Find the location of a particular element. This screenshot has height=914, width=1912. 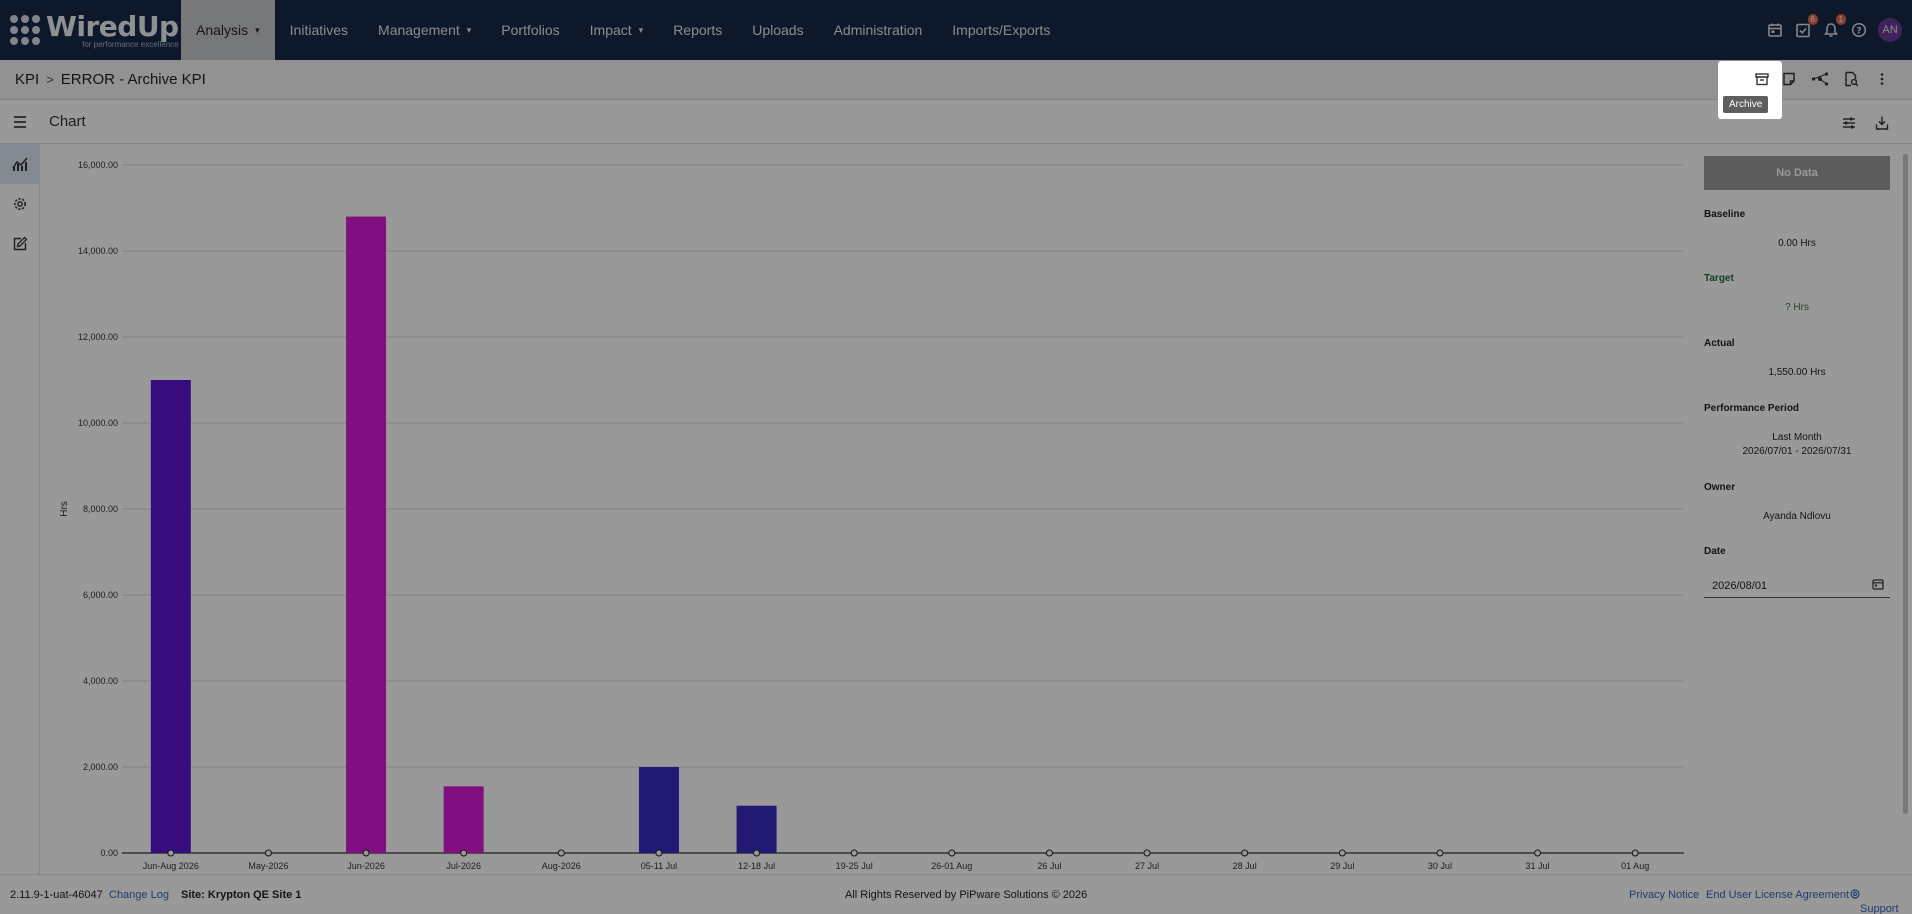

archive-tooltip: Archive is located at coordinates (1746, 104).